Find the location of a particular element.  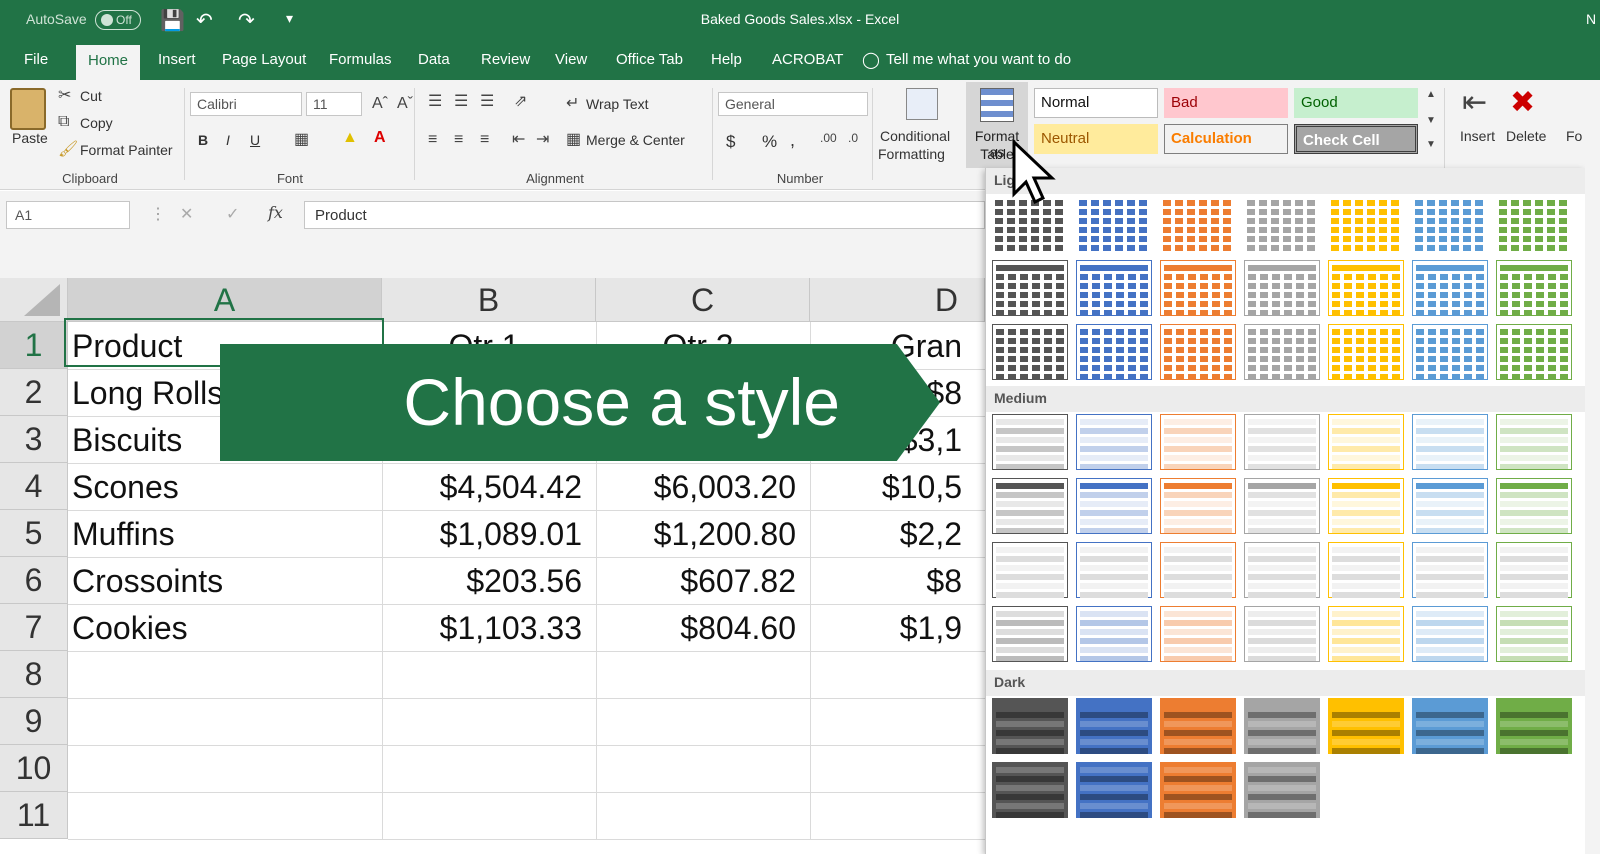

style-check-cell: Check Cell is located at coordinates (1356, 139).